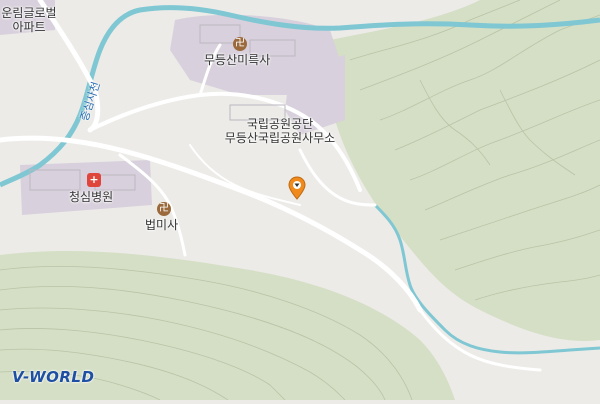 The height and width of the screenshot is (404, 600). I want to click on hospital-label: 청심병원, so click(91, 197).